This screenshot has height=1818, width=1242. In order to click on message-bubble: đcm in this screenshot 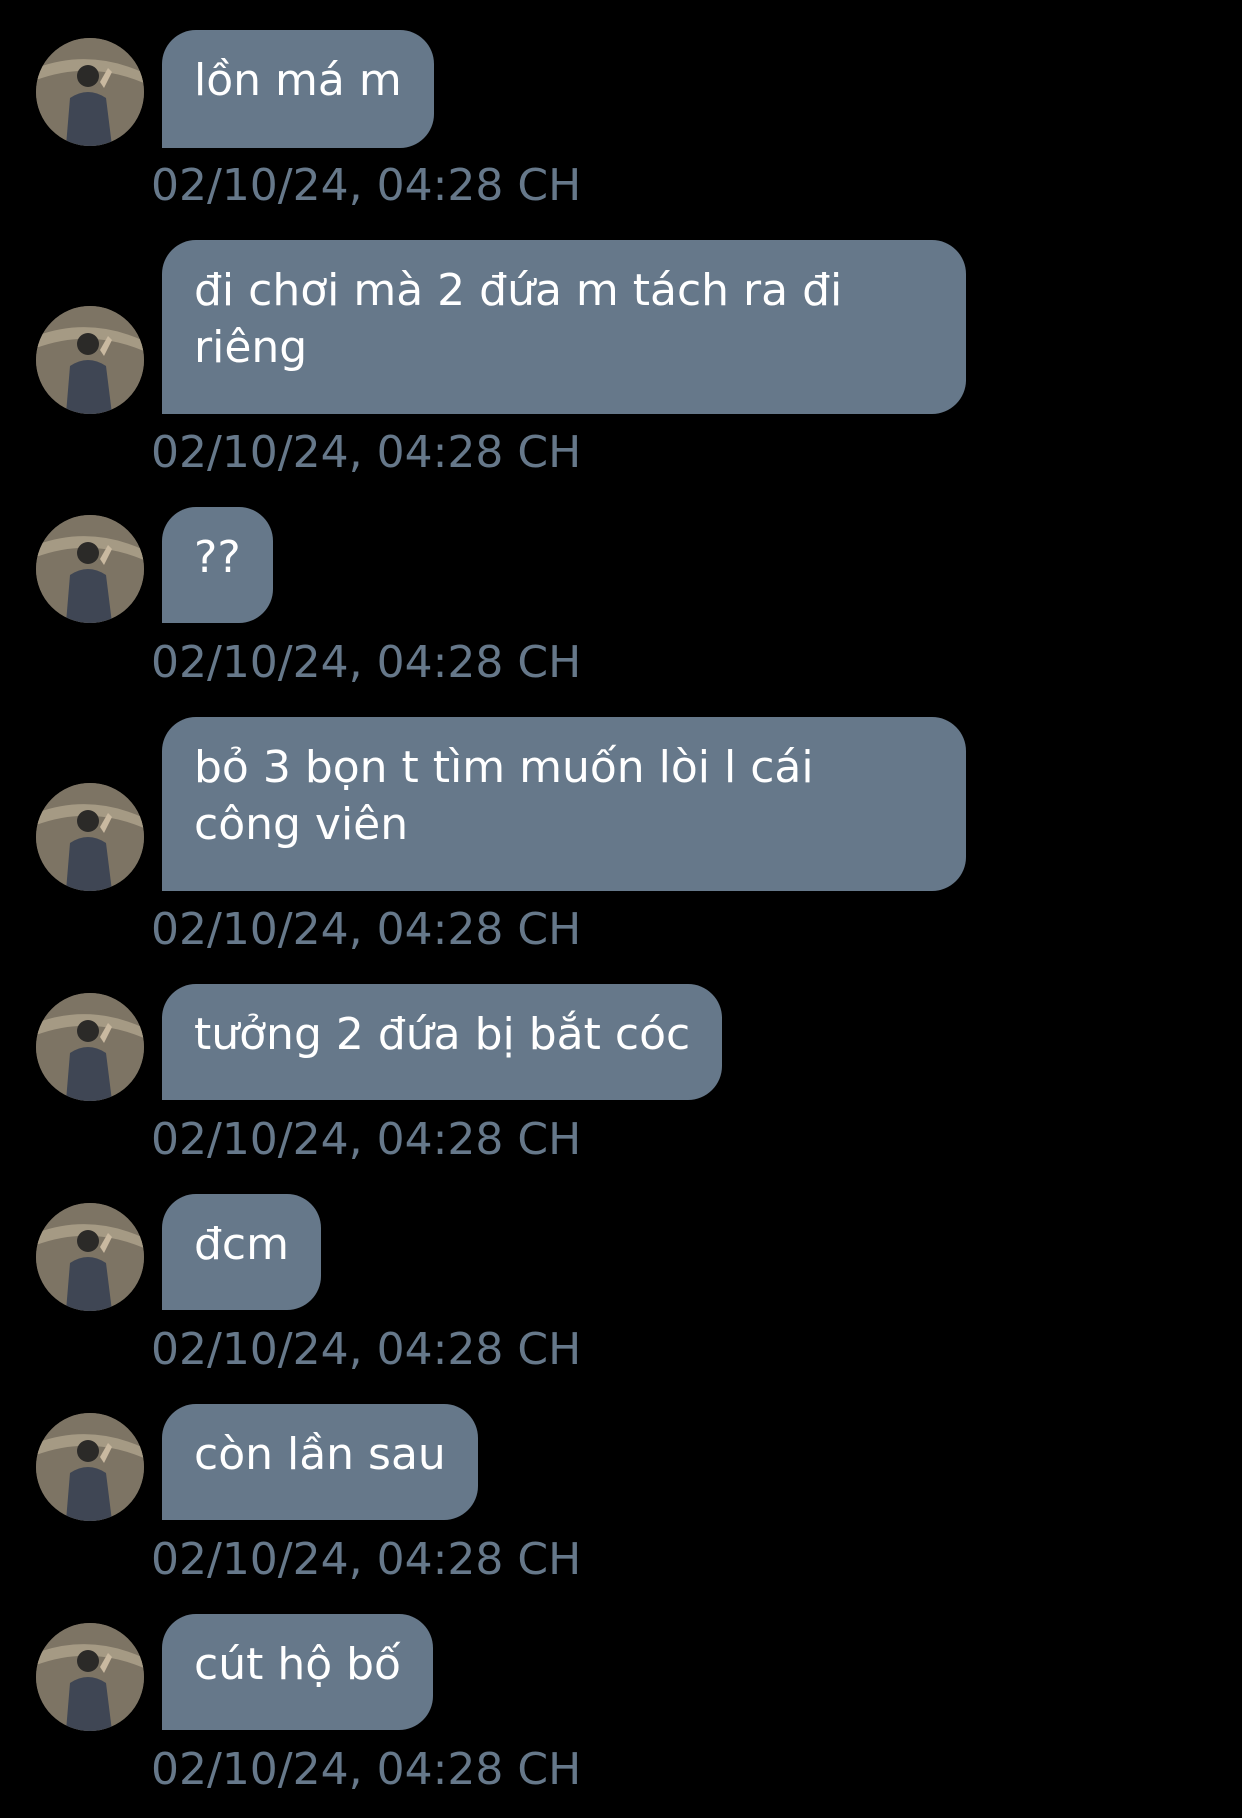, I will do `click(241, 1252)`.